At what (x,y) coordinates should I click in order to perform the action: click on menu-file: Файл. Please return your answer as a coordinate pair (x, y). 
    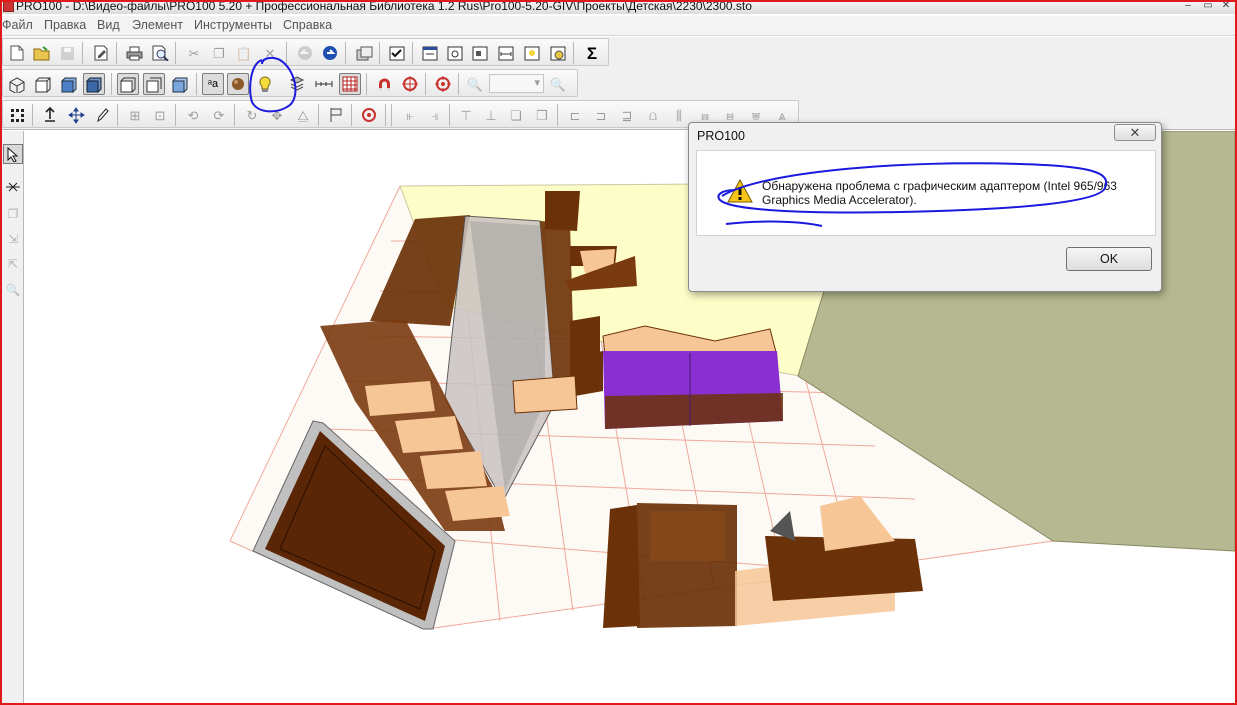
    Looking at the image, I should click on (17, 25).